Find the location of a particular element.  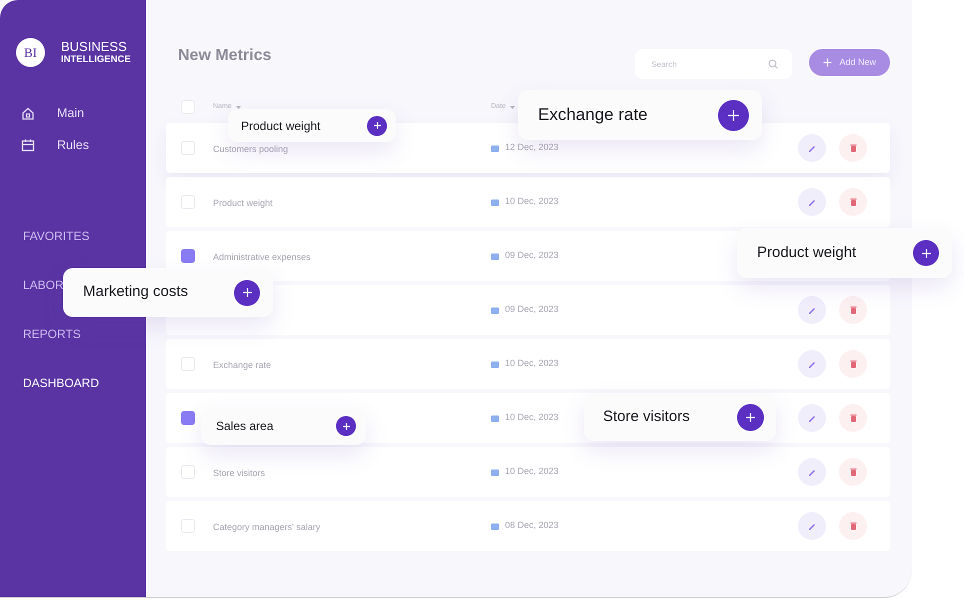

sidebar-section: LABOR is located at coordinates (43, 285).